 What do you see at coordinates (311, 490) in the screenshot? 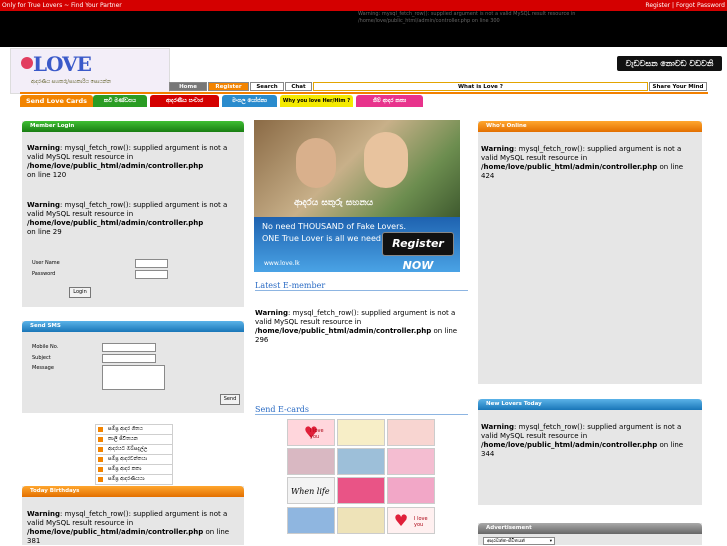
I see `ecard: When life` at bounding box center [311, 490].